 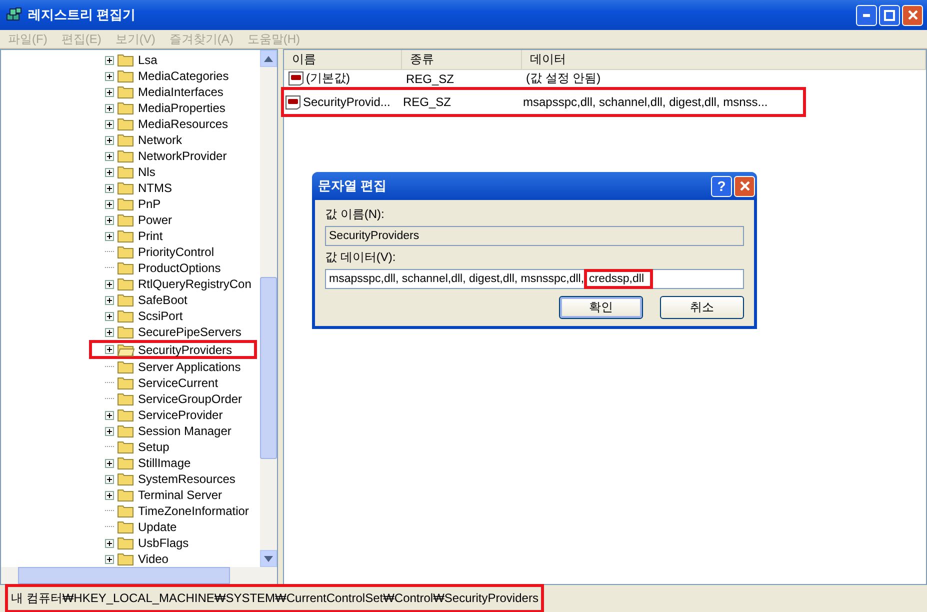 What do you see at coordinates (274, 598) in the screenshot?
I see `status-path: 내 컴퓨터₩HKEY_LOCAL_MACHINE₩SYSTEM₩CurrentControlSet₩Control₩SecurityProviders` at bounding box center [274, 598].